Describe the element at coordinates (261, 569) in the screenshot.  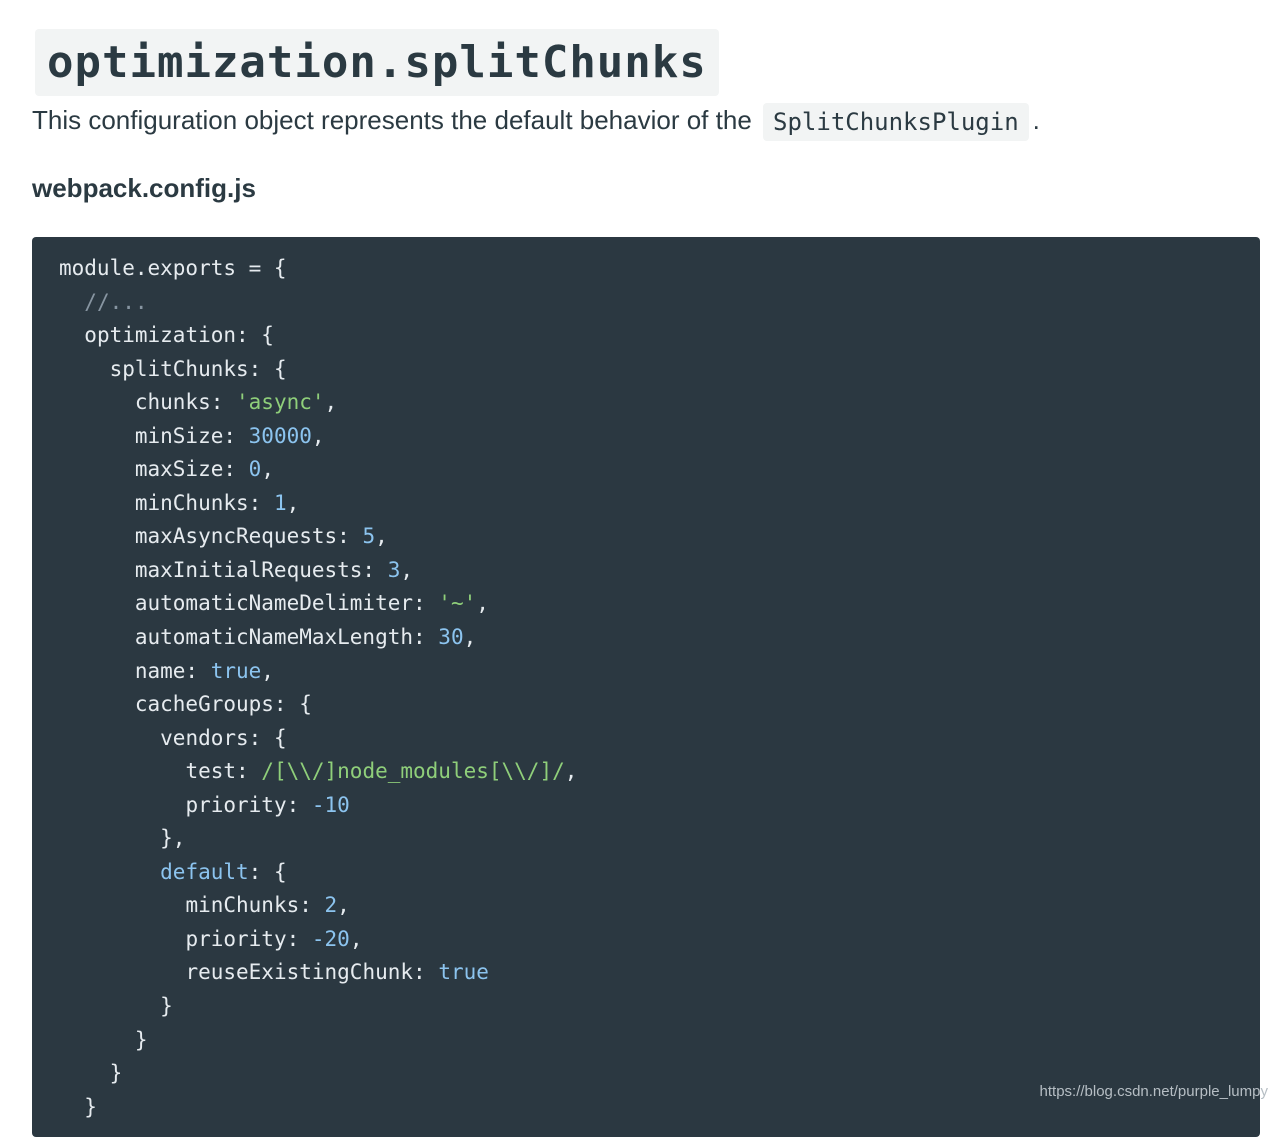
I see `code-token-plain: maxInitialRequests:` at that location.